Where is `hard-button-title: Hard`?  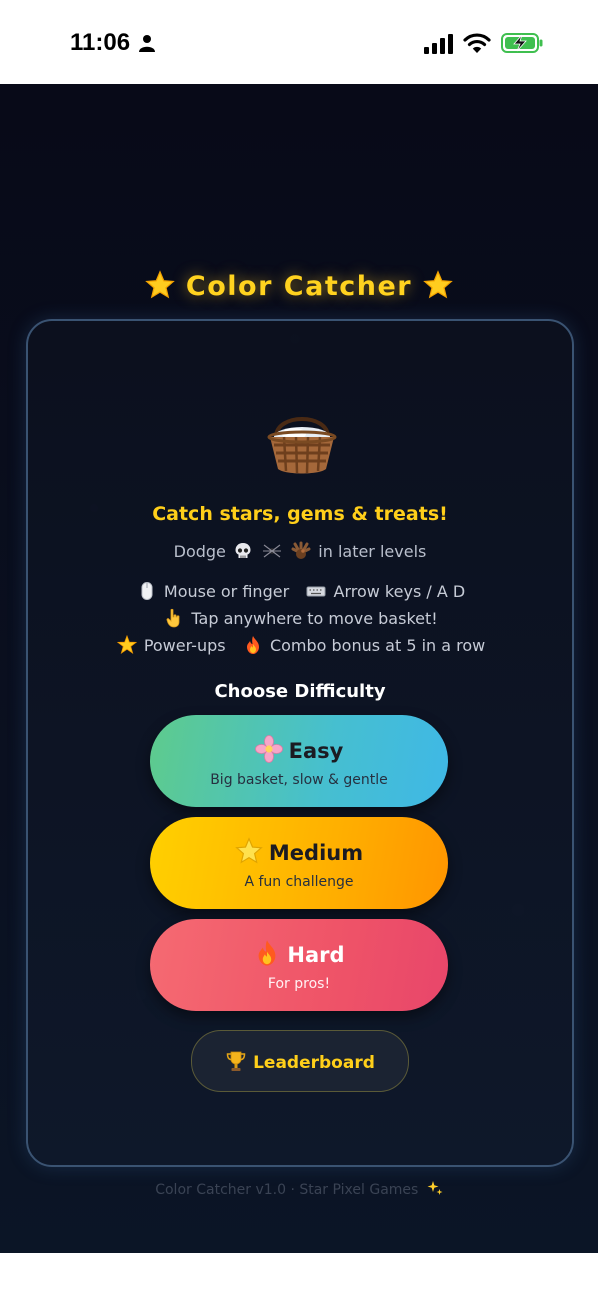
hard-button-title: Hard is located at coordinates (299, 953).